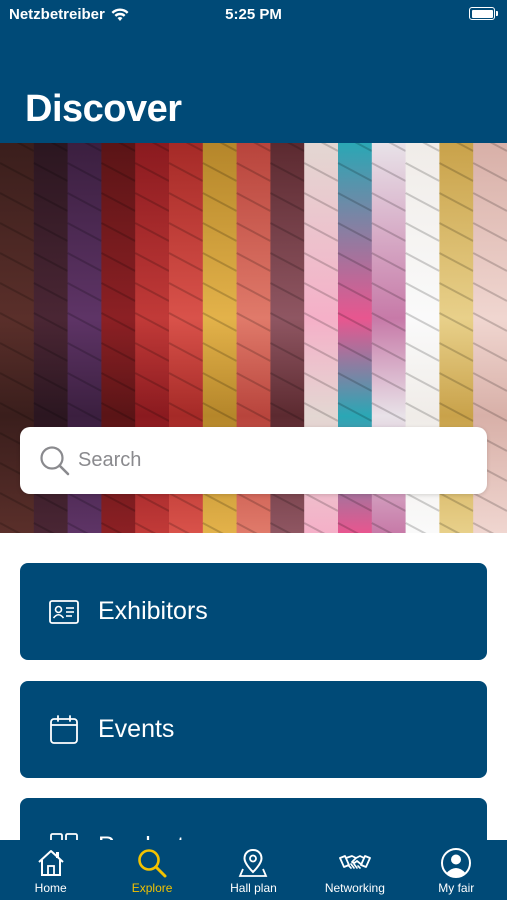  Describe the element at coordinates (456, 888) in the screenshot. I see `tab-my-fair-label: My fair` at that location.